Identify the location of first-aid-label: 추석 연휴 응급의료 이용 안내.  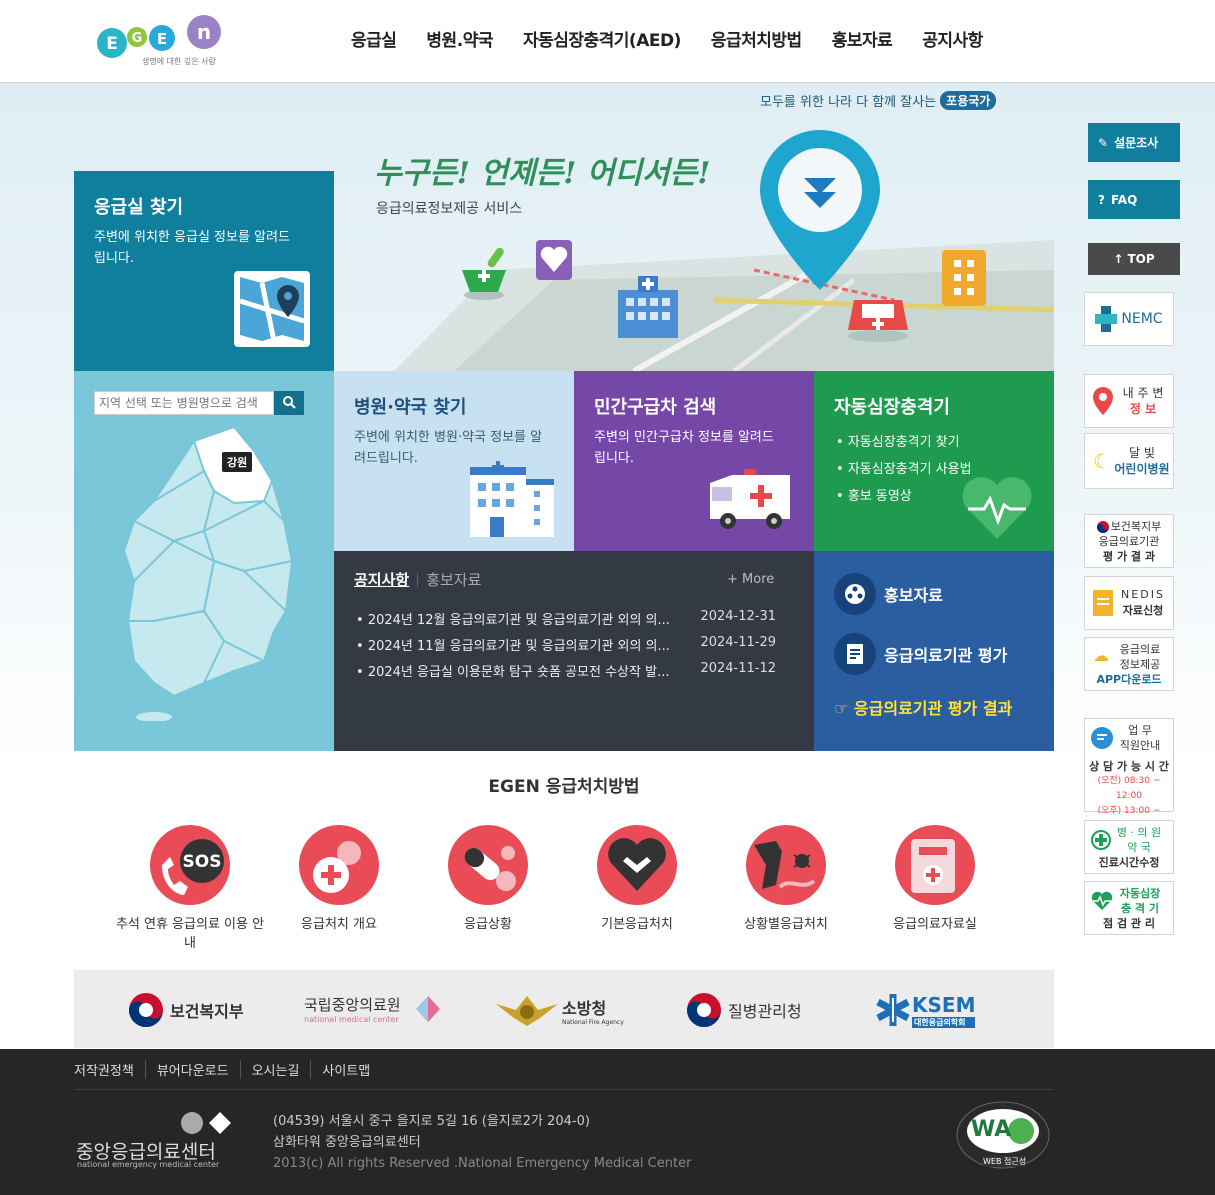
(190, 934).